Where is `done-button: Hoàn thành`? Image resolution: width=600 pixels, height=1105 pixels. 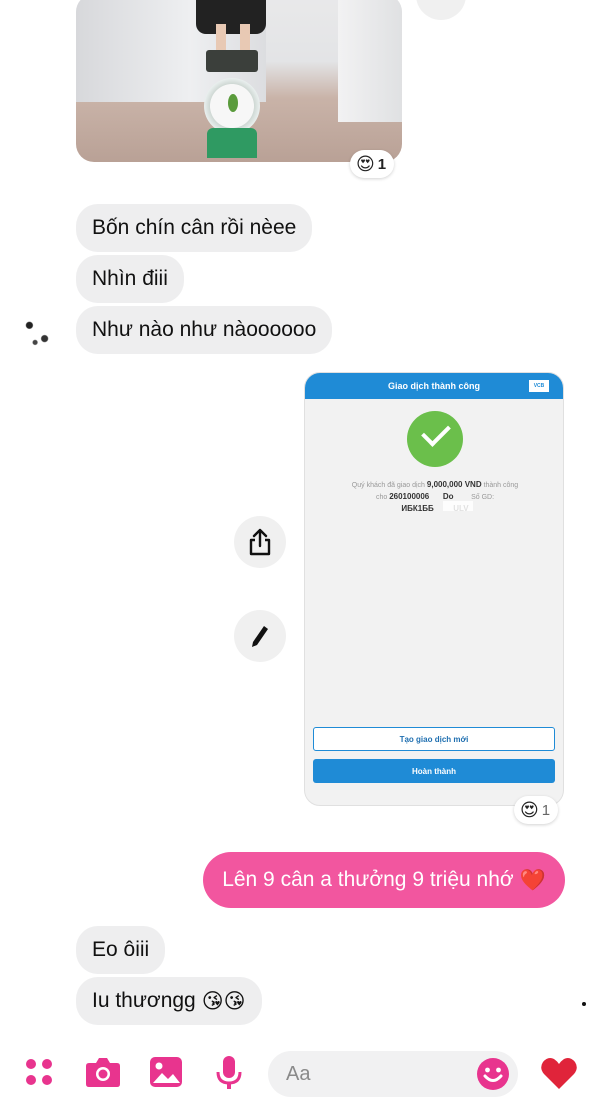
done-button: Hoàn thành is located at coordinates (434, 771).